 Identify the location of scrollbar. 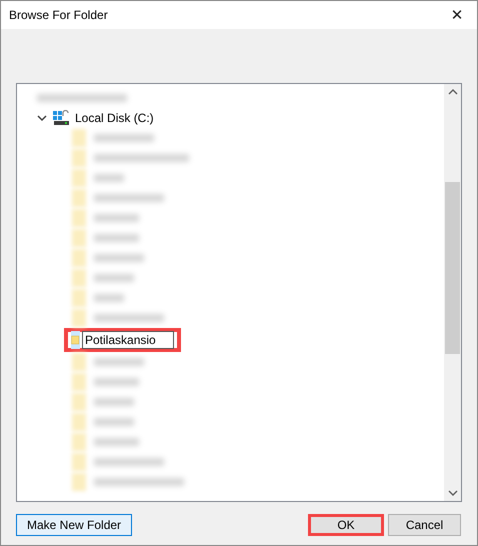
(452, 292).